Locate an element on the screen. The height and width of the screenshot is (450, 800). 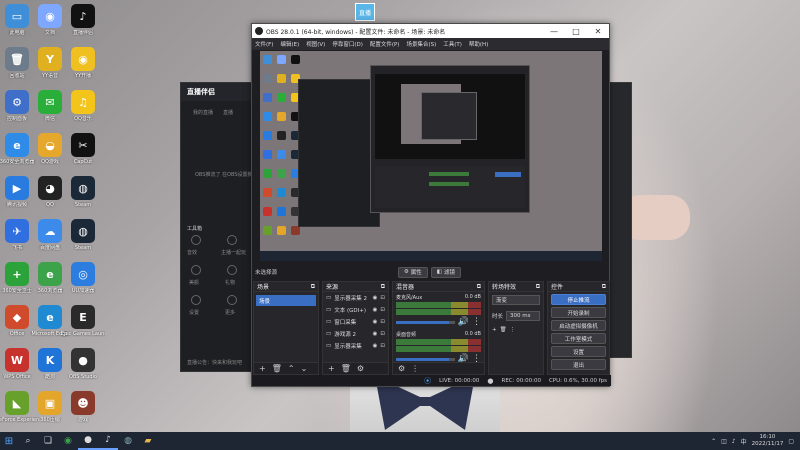
companion-taskbar-icon: ♪ is located at coordinates (108, 441).